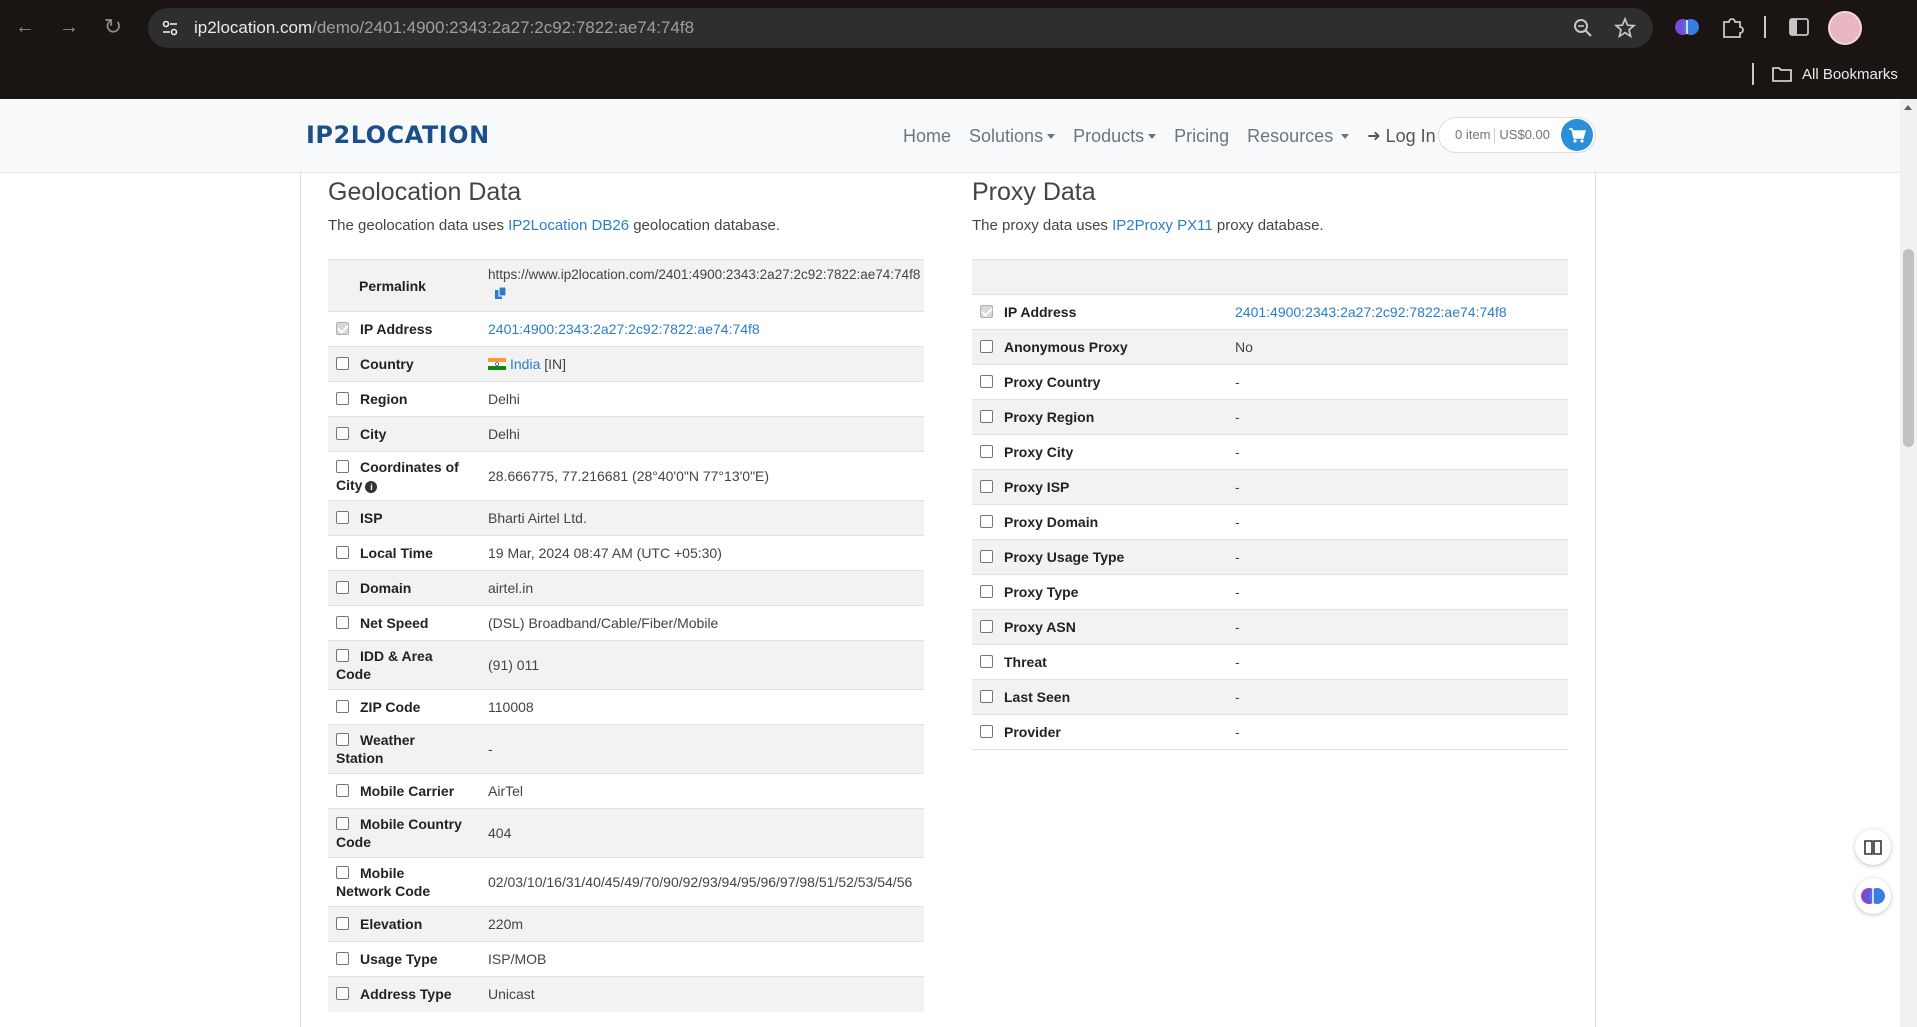  I want to click on page-scrollbar, so click(1908, 563).